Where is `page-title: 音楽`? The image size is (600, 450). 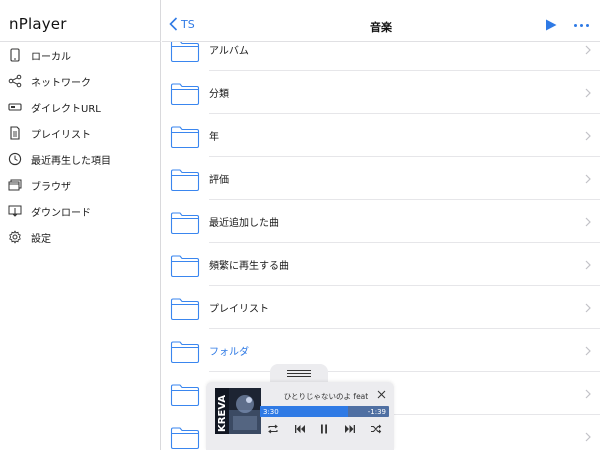 page-title: 音楽 is located at coordinates (381, 27).